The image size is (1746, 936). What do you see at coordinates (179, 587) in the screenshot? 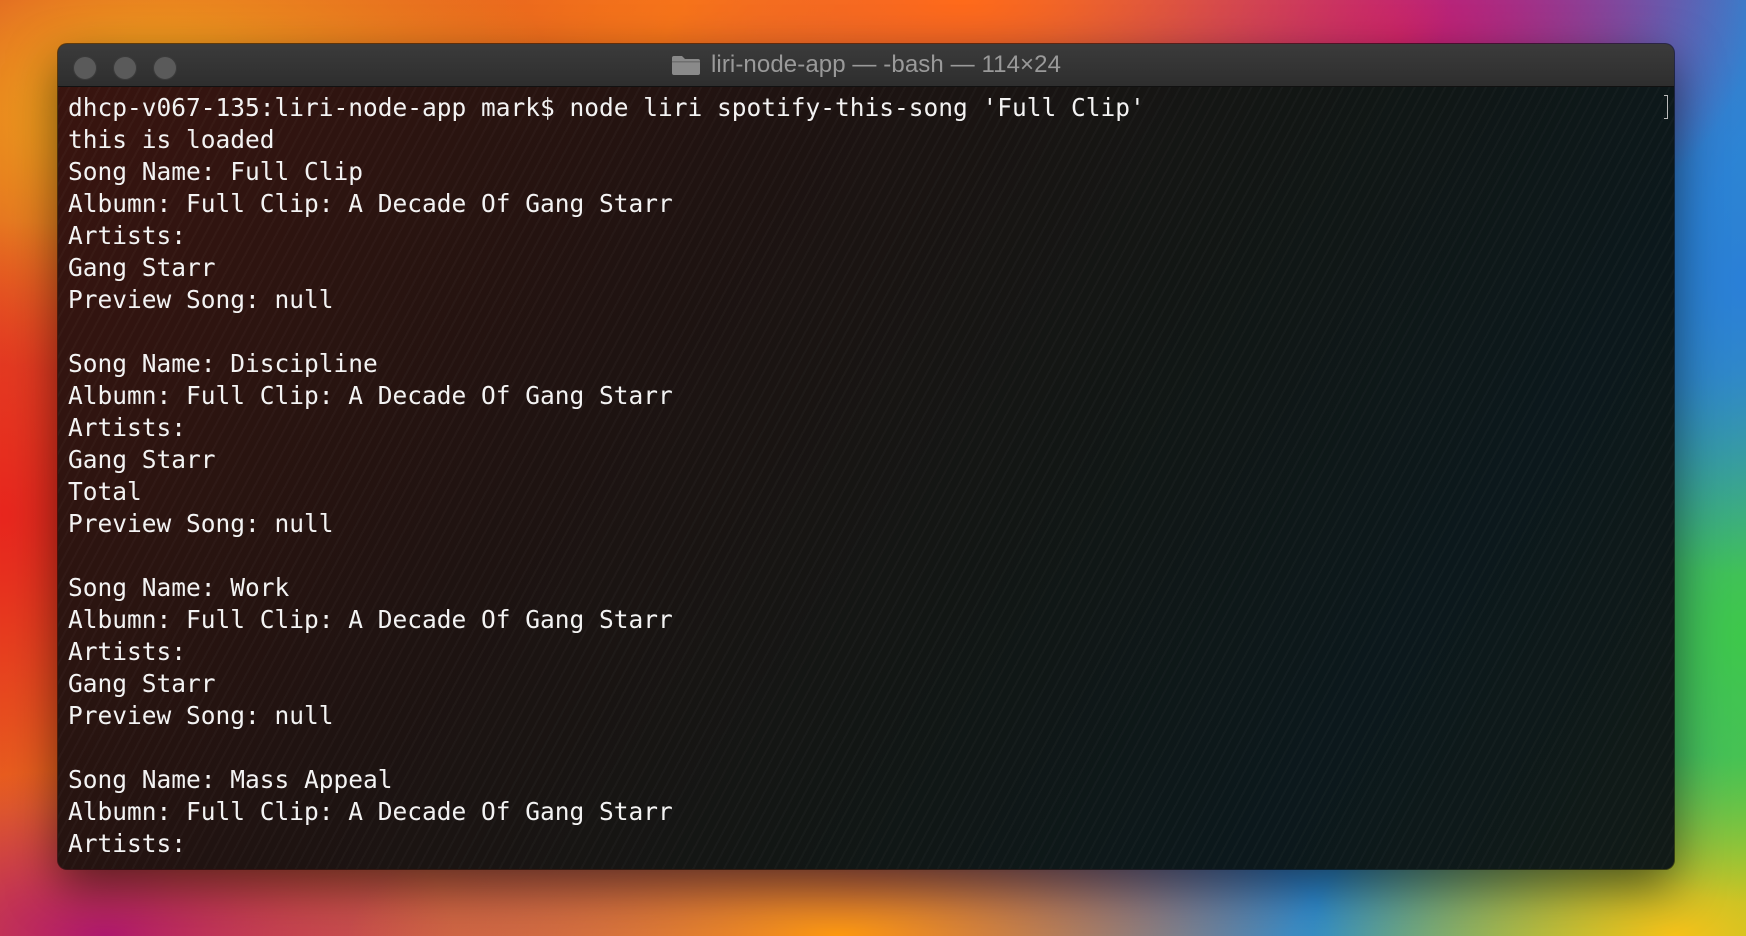
I see `terminal-line: Song Name: Work` at bounding box center [179, 587].